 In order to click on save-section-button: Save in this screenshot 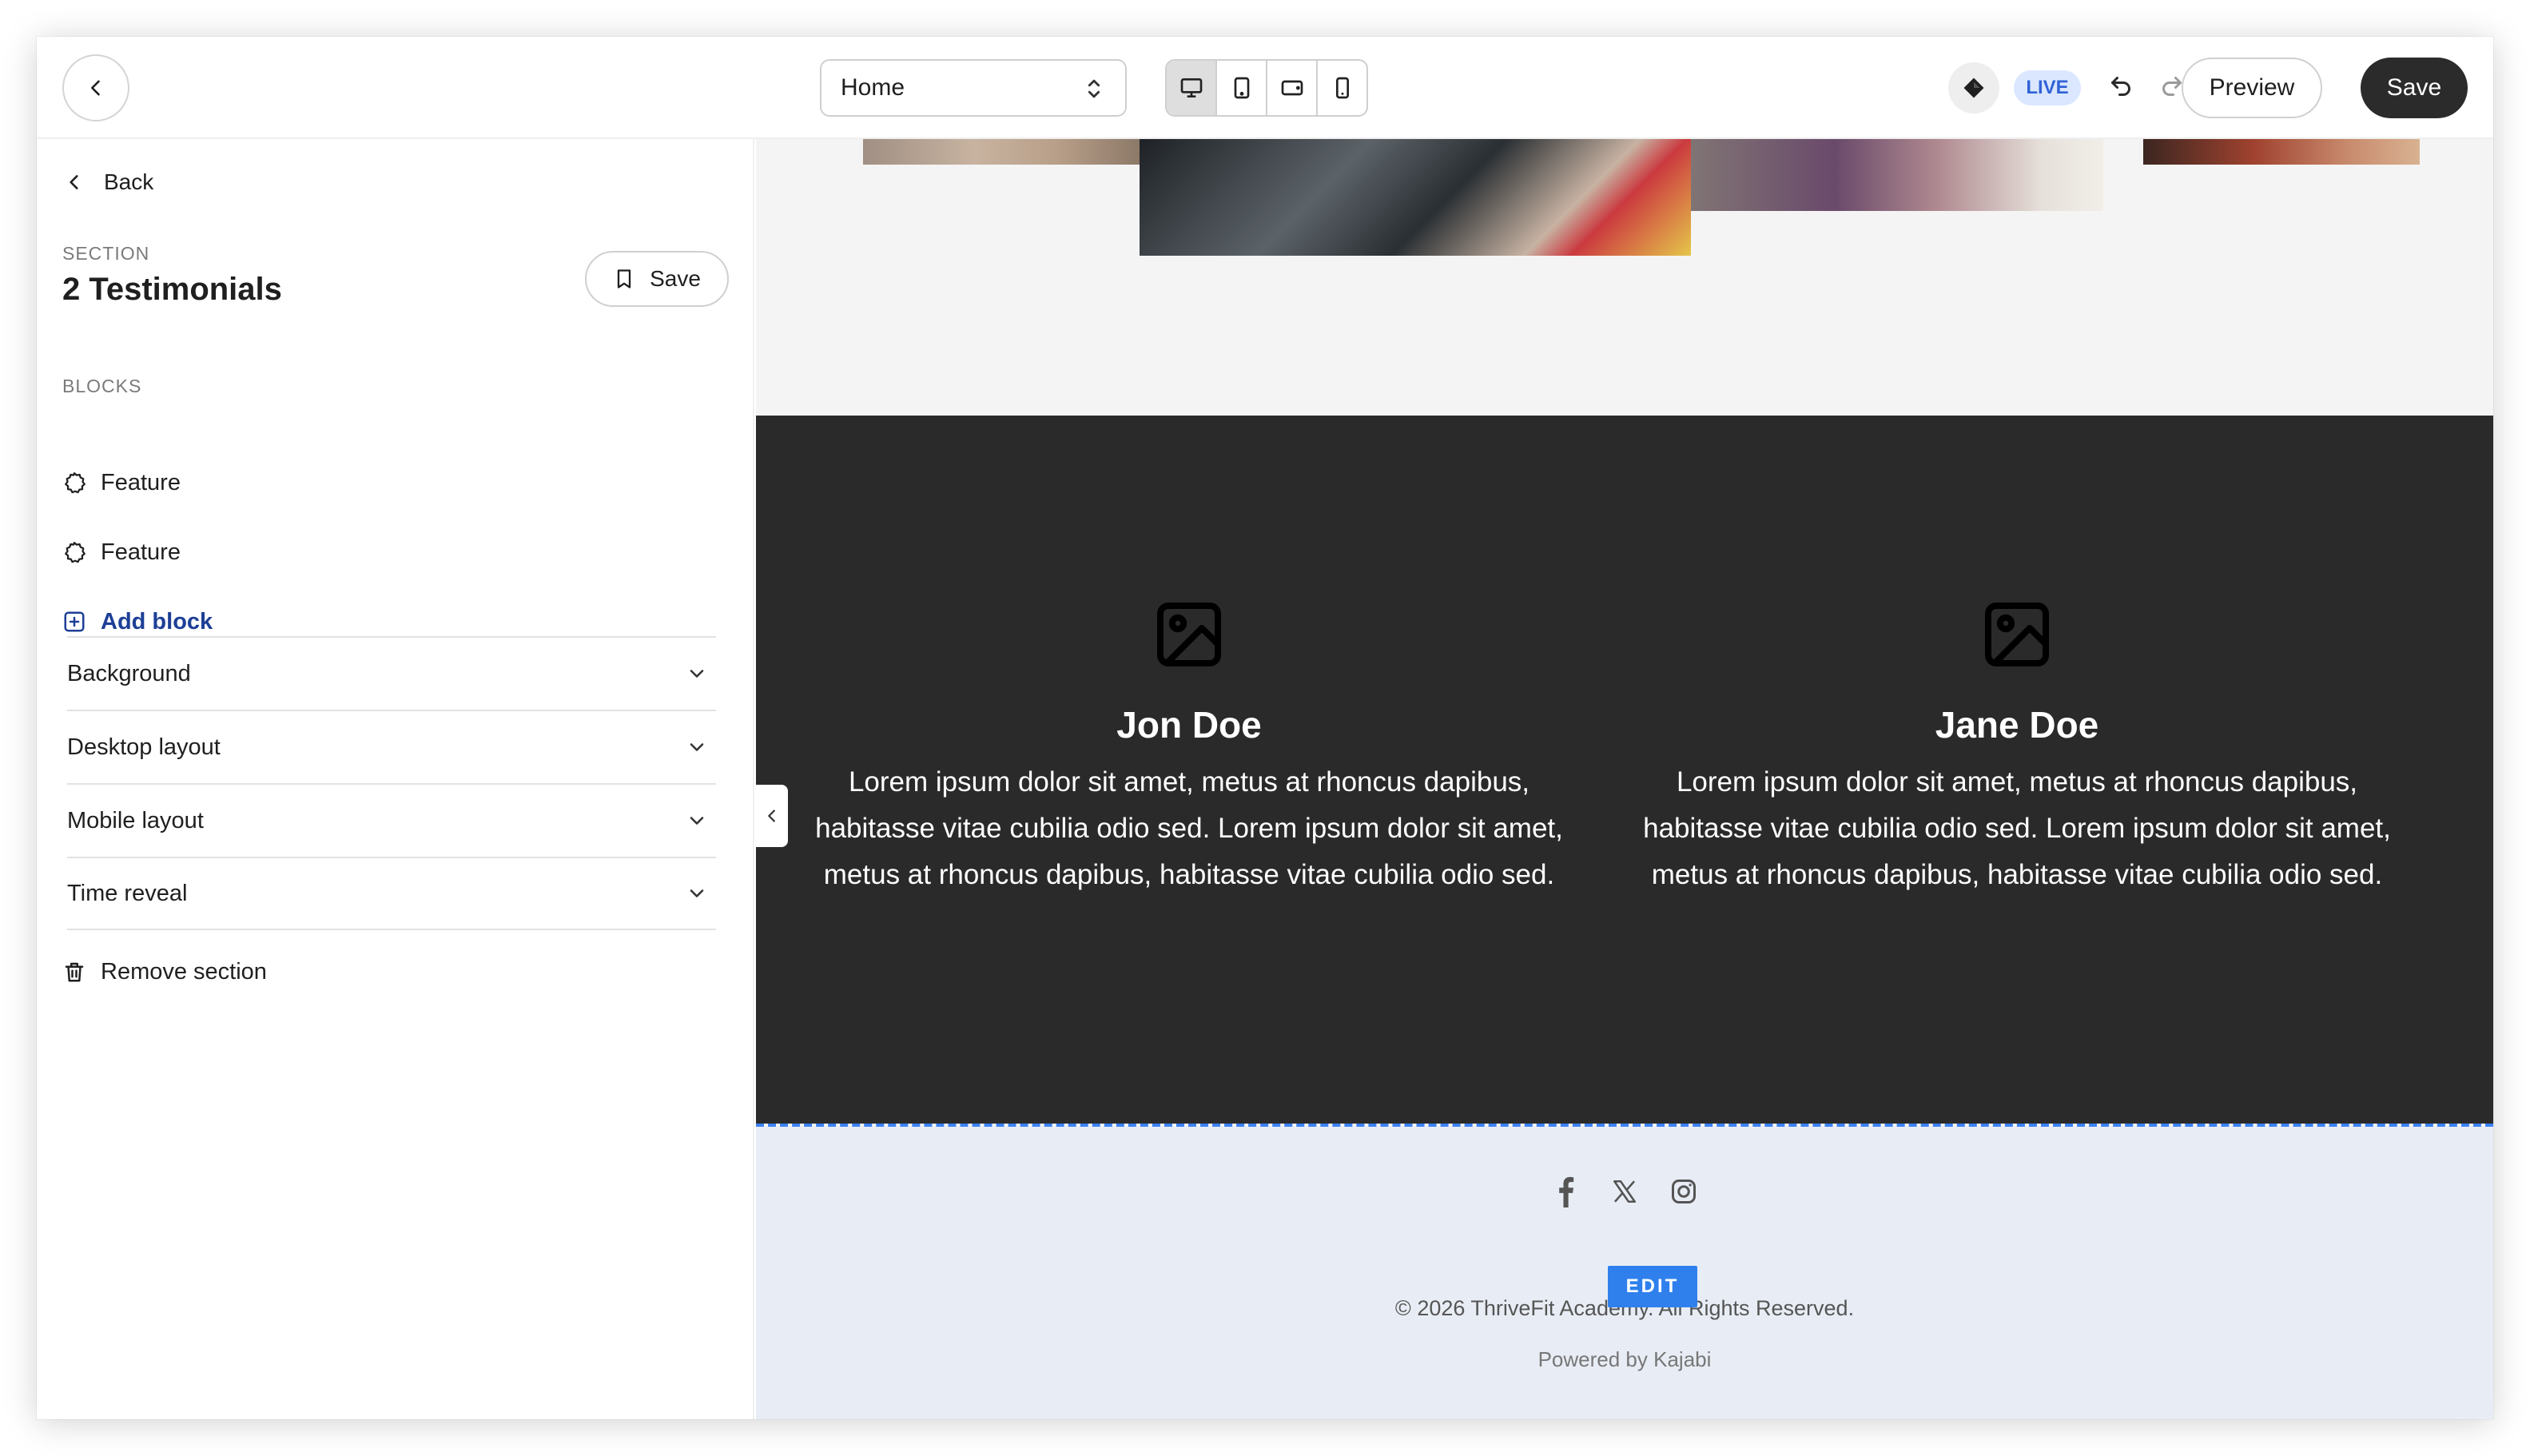, I will do `click(657, 279)`.